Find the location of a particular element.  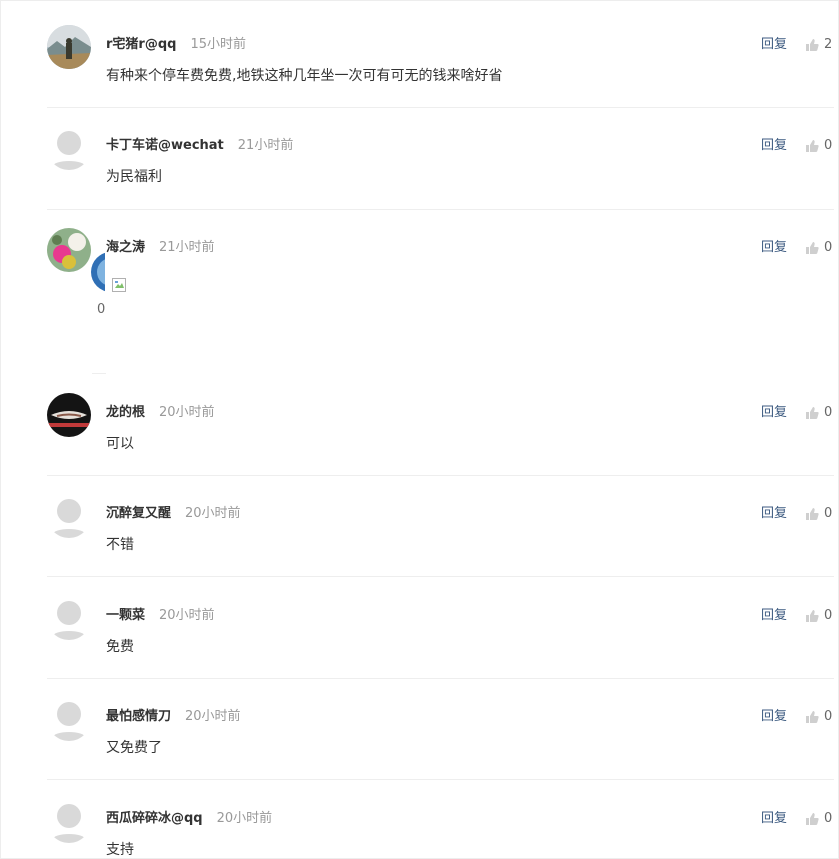

comment-text: 免费 is located at coordinates (120, 647).